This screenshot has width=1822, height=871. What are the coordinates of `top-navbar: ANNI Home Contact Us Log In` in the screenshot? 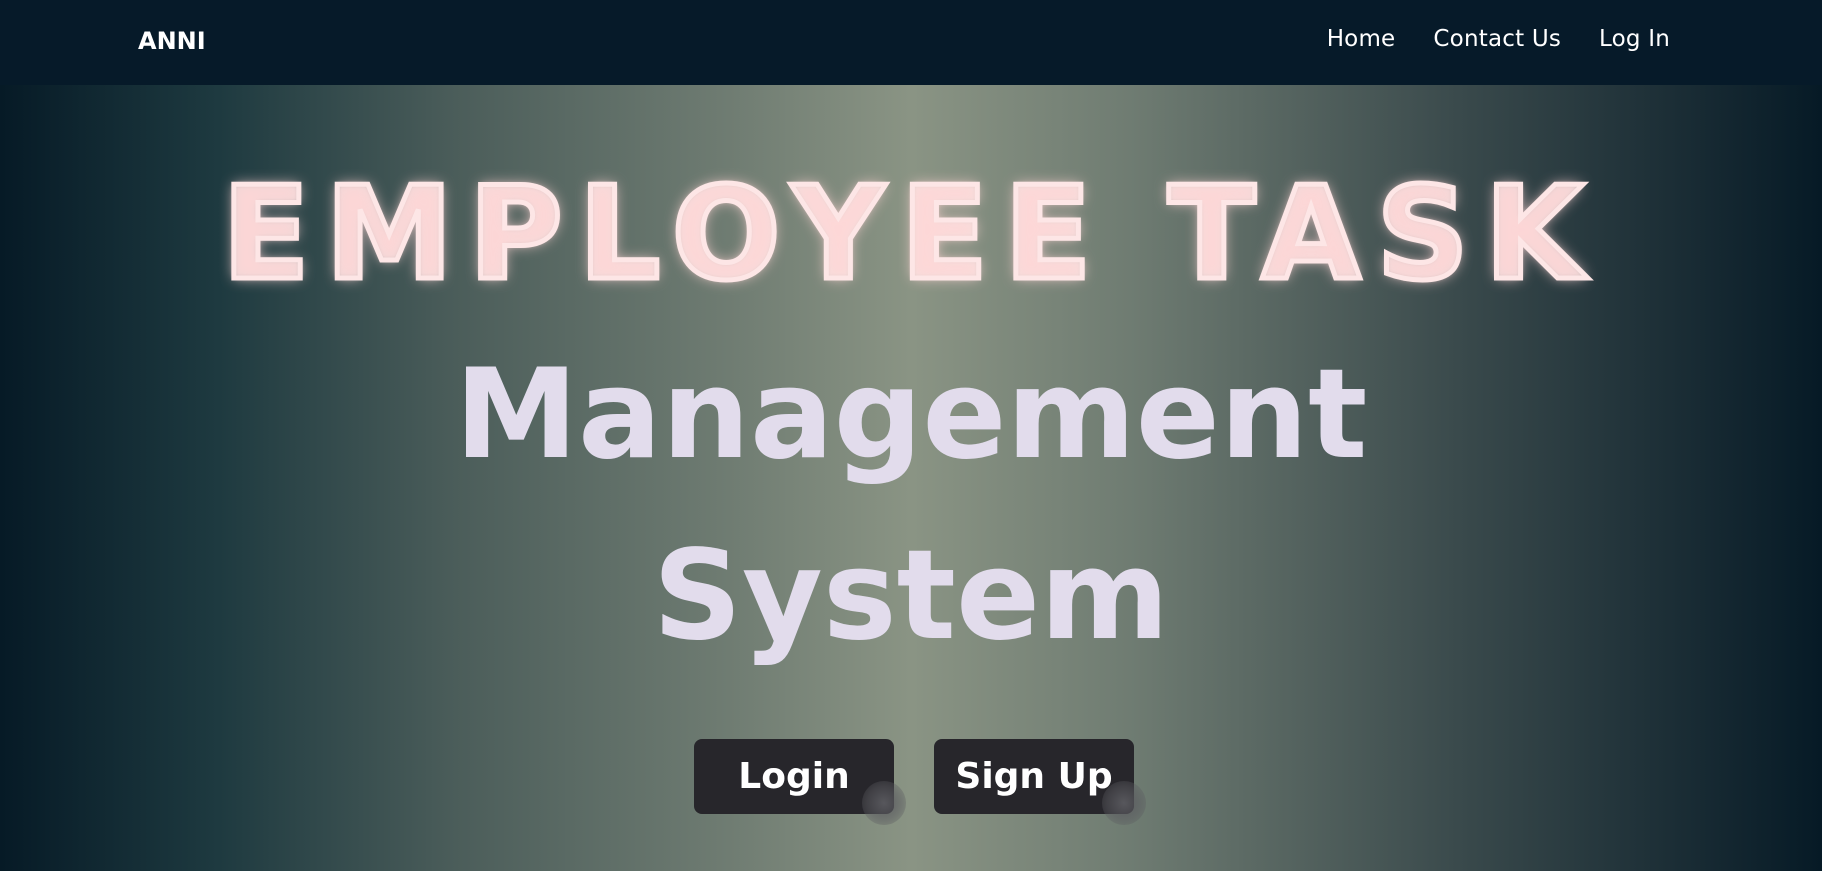 It's located at (911, 42).